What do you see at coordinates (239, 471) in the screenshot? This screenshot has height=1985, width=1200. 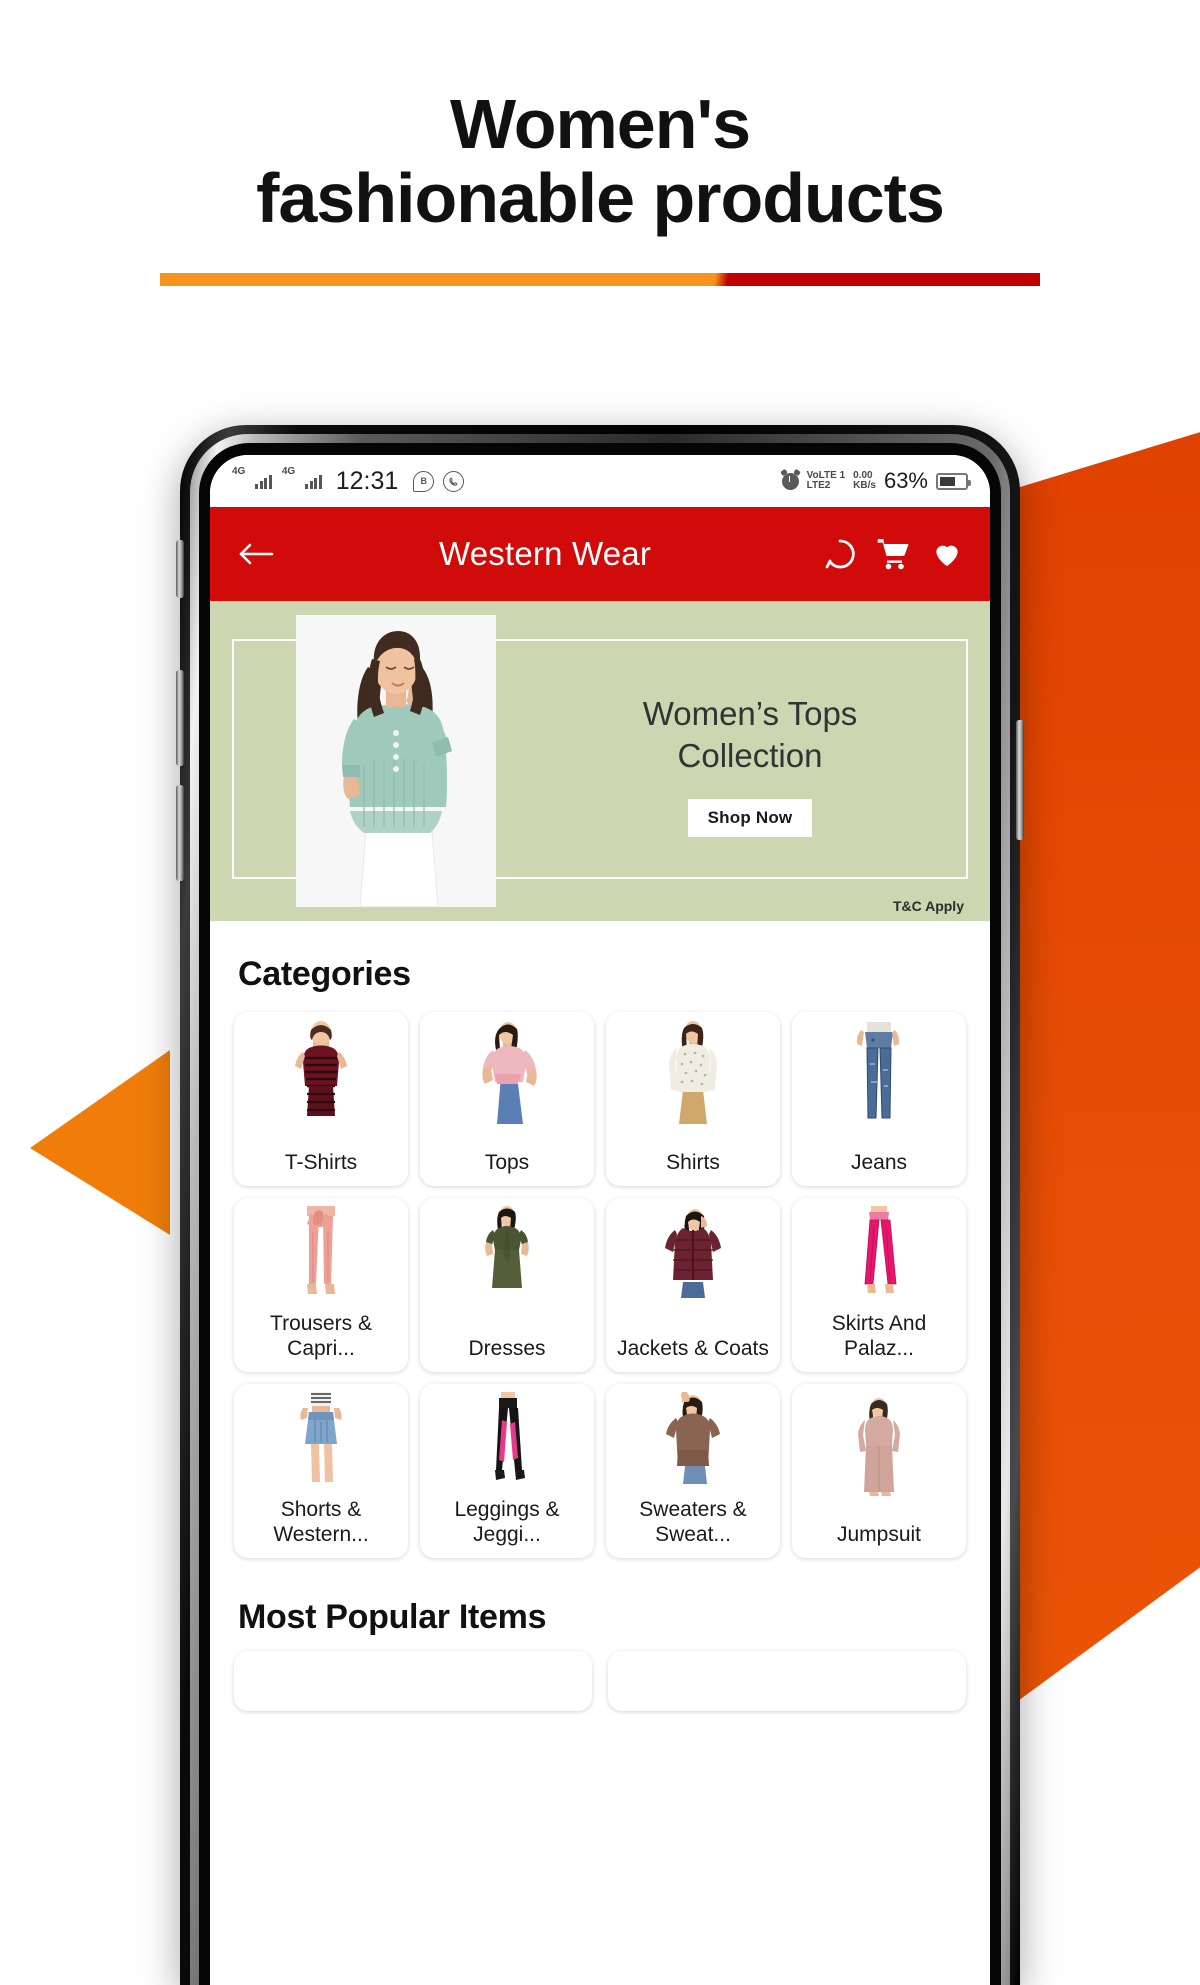 I see `network-type-label-1: 4G` at bounding box center [239, 471].